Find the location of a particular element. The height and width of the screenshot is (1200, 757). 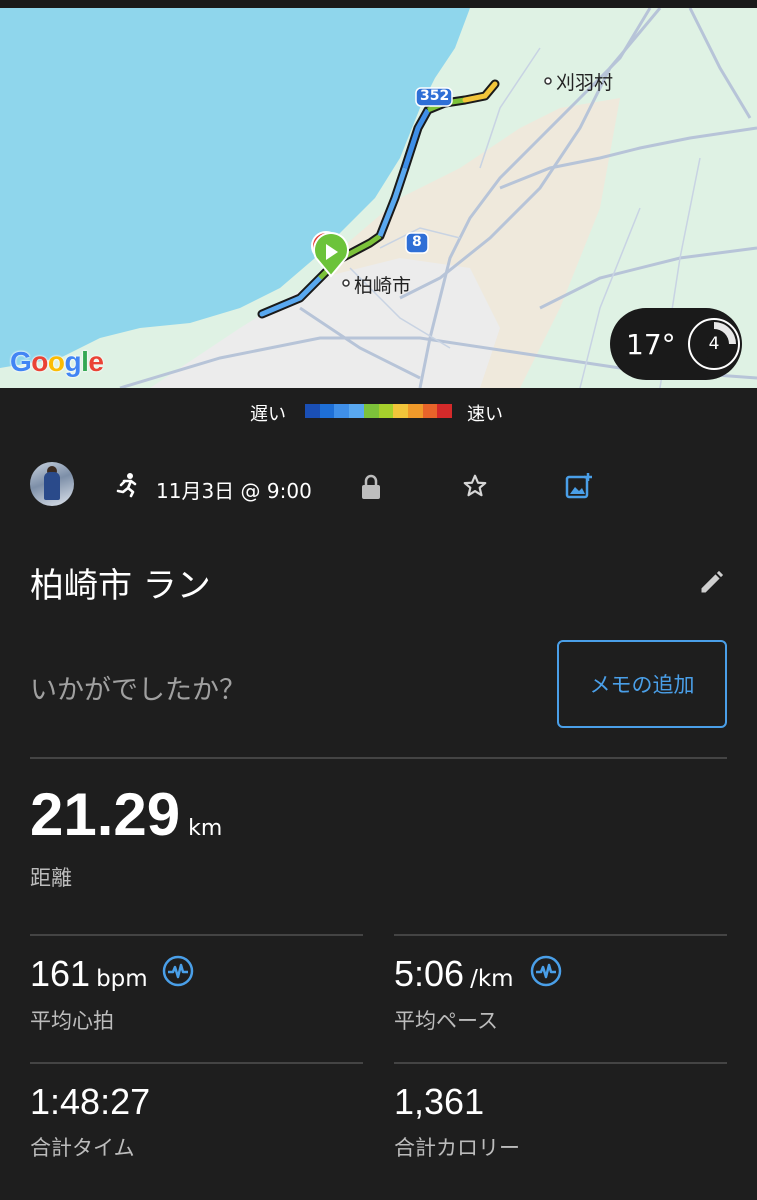

add-memo-button: メモの追加 is located at coordinates (642, 684).